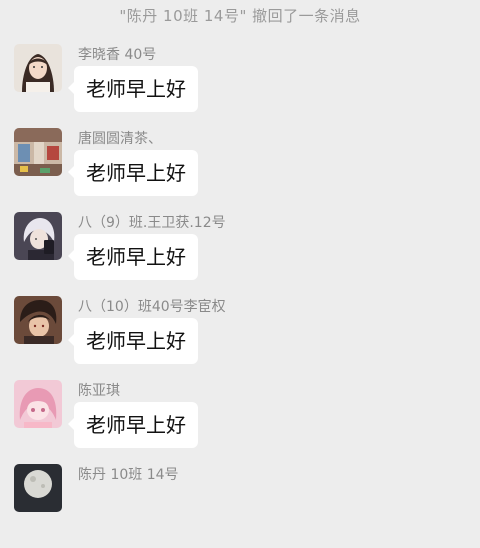 The image size is (480, 548). I want to click on moon-avatar, so click(38, 488).